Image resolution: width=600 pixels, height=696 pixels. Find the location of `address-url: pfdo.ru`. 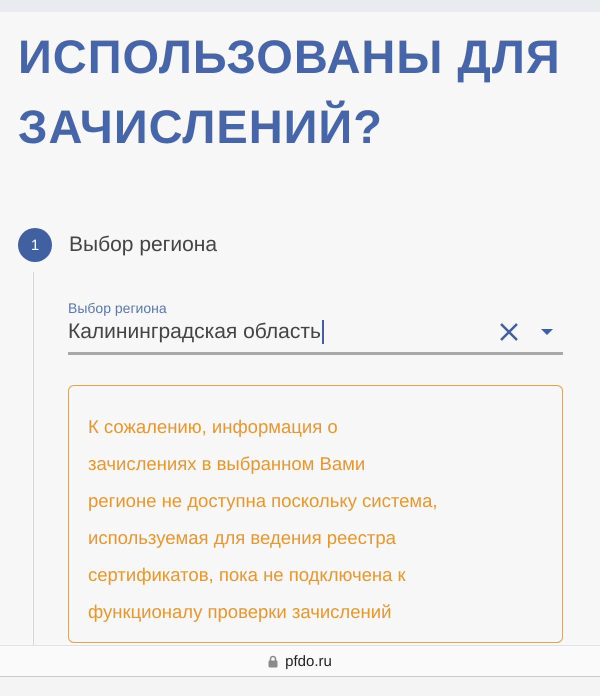

address-url: pfdo.ru is located at coordinates (308, 661).